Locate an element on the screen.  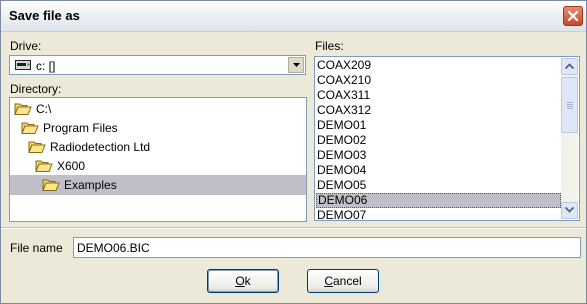
scroll-down-icon is located at coordinates (569, 210).